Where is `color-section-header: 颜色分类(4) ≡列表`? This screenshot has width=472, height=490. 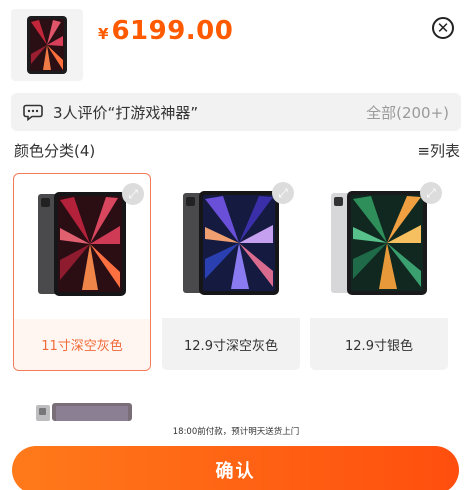 color-section-header: 颜色分类(4) ≡列表 is located at coordinates (237, 150).